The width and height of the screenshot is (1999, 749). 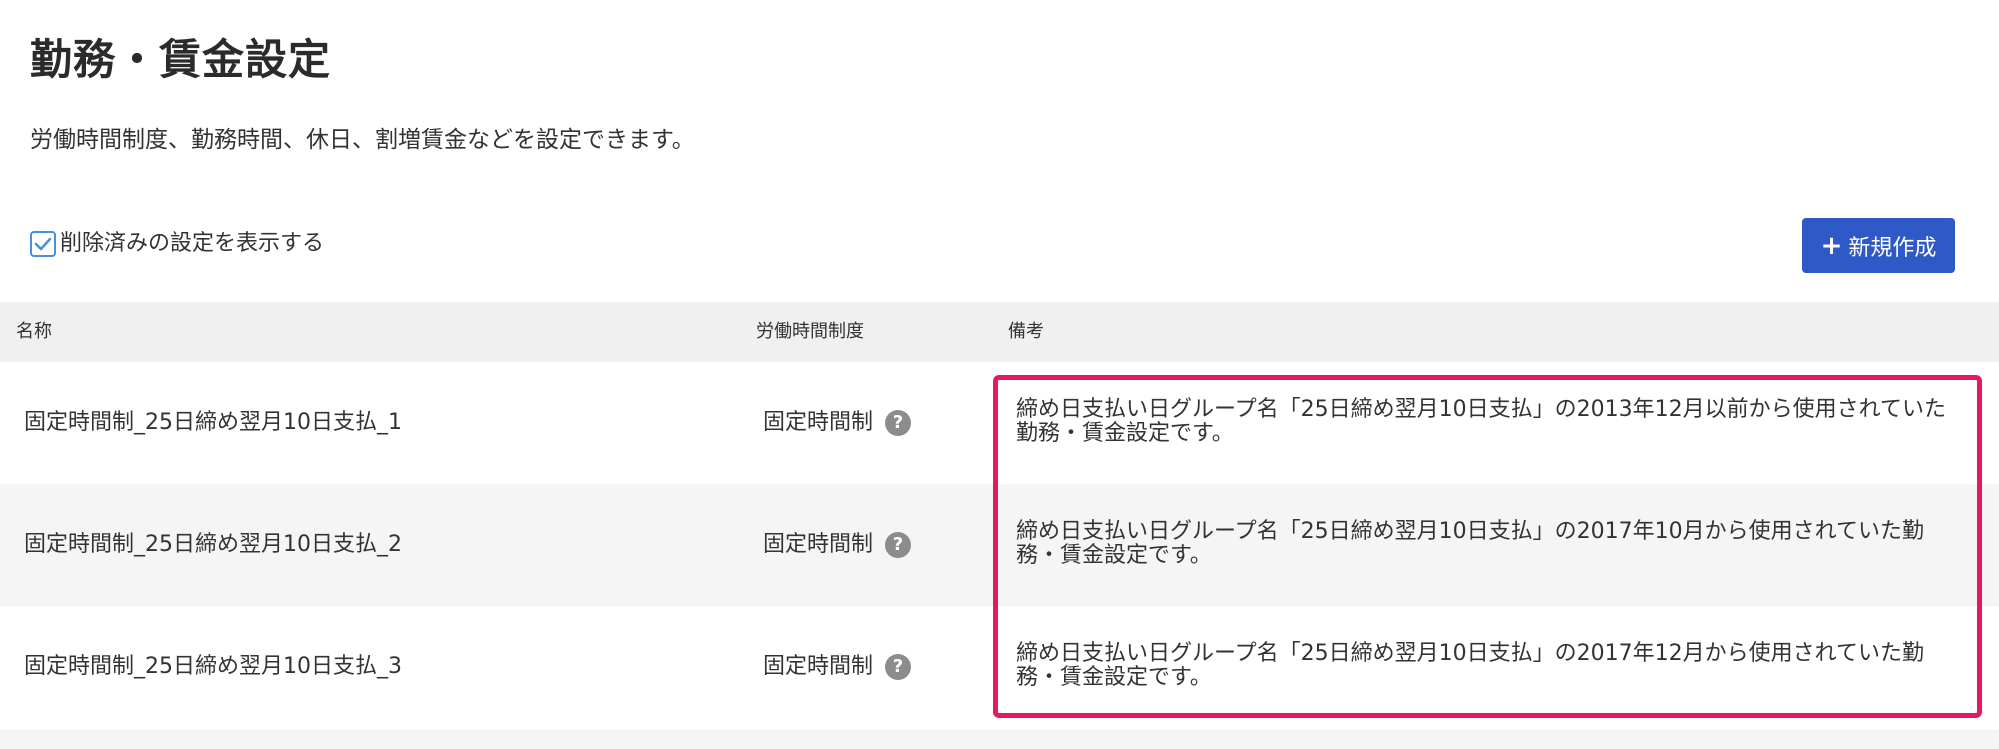 I want to click on show-deleted-toggle: 削除済みの設定を表示する, so click(x=177, y=244).